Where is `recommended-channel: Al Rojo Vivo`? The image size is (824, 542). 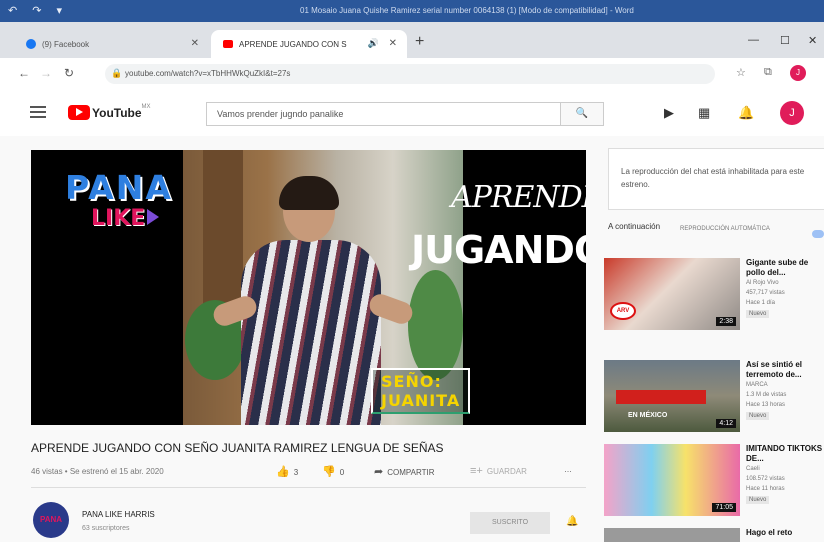
recommended-channel: Al Rojo Vivo is located at coordinates (762, 283).